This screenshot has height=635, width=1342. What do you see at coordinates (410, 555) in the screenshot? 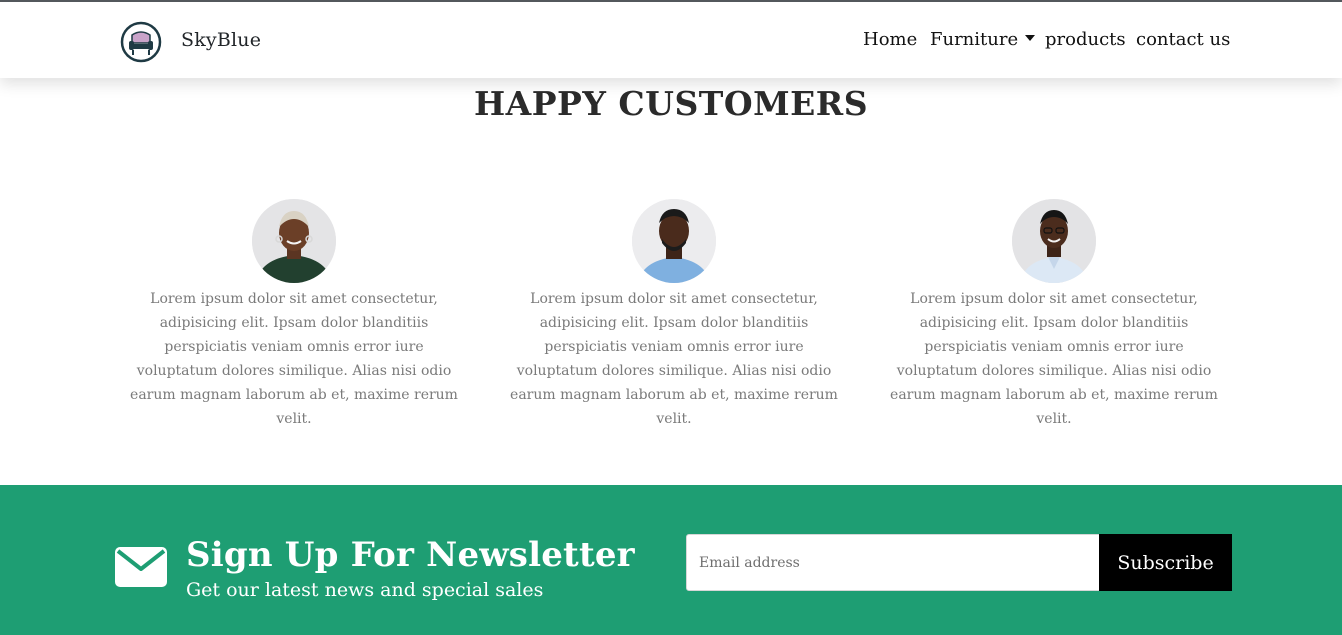
I see `newsletter-title: Sign Up For Newsletter` at bounding box center [410, 555].